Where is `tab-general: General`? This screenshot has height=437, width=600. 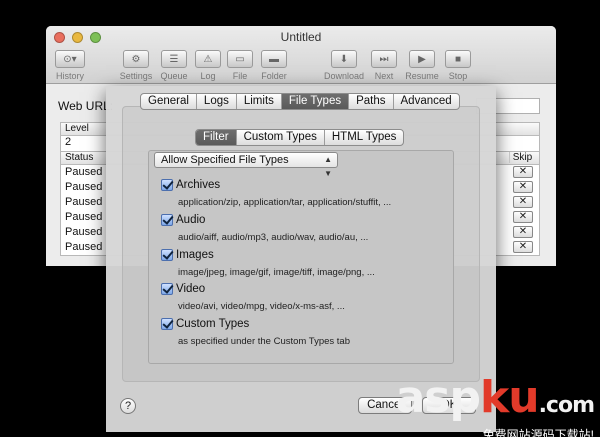 tab-general: General is located at coordinates (169, 101).